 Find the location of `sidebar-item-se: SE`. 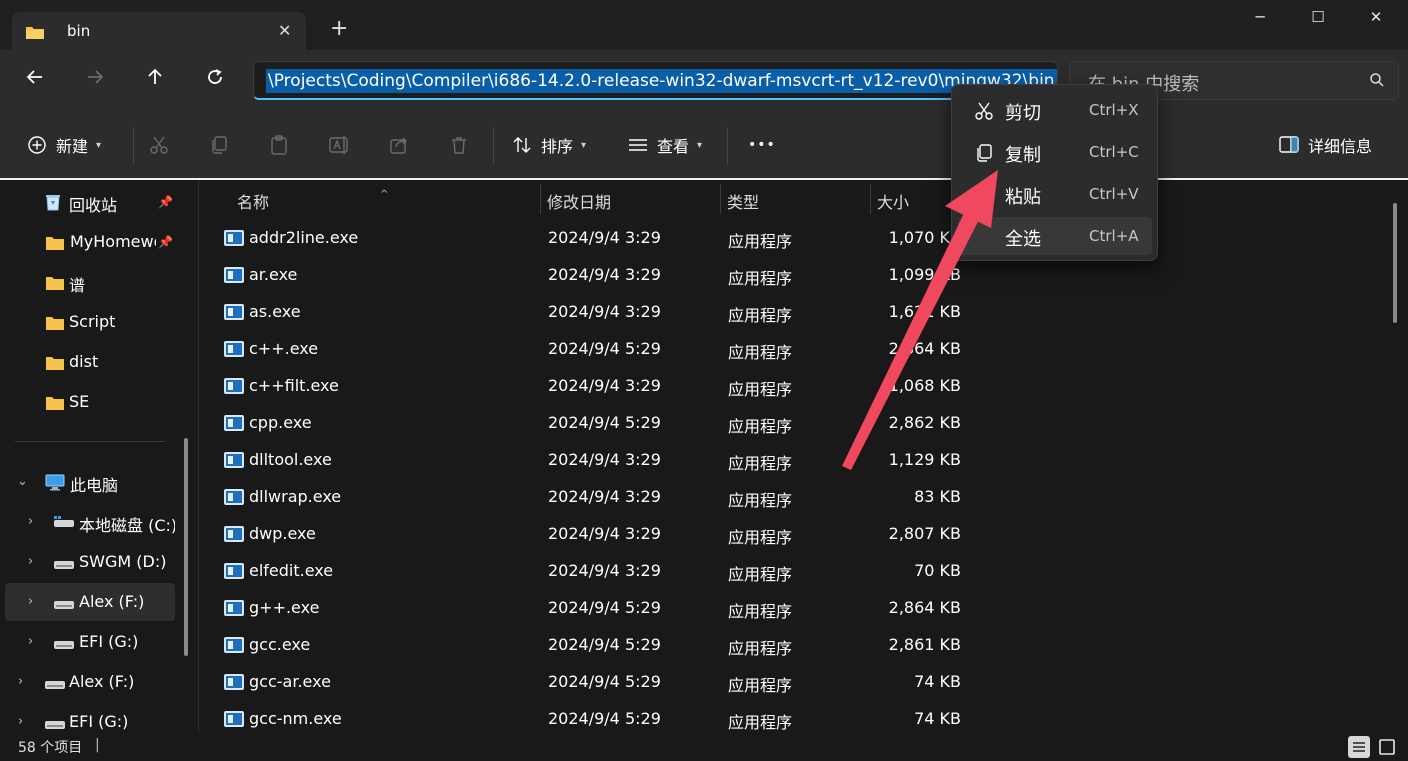

sidebar-item-se: SE is located at coordinates (90, 402).